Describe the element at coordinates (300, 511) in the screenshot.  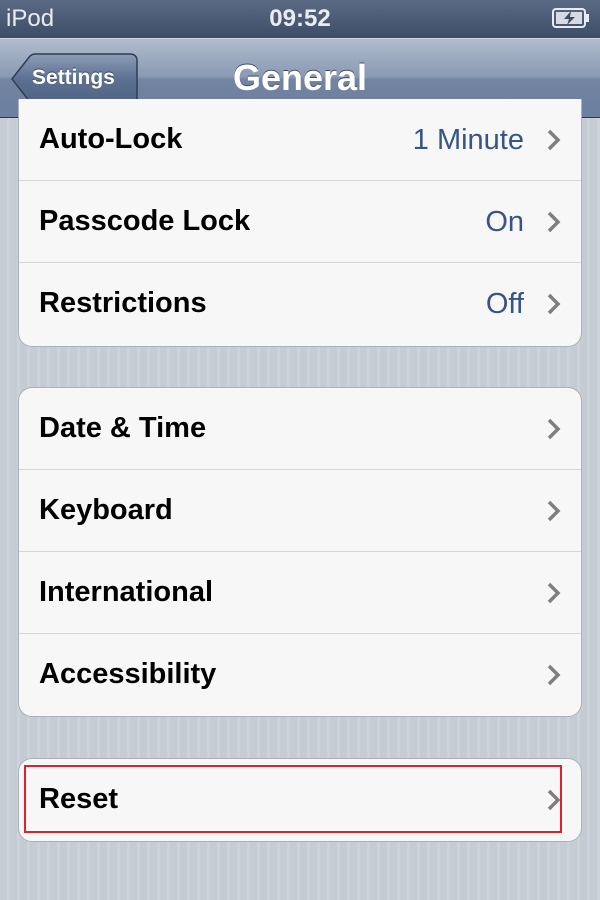
I see `row-keyboard: Keyboard` at that location.